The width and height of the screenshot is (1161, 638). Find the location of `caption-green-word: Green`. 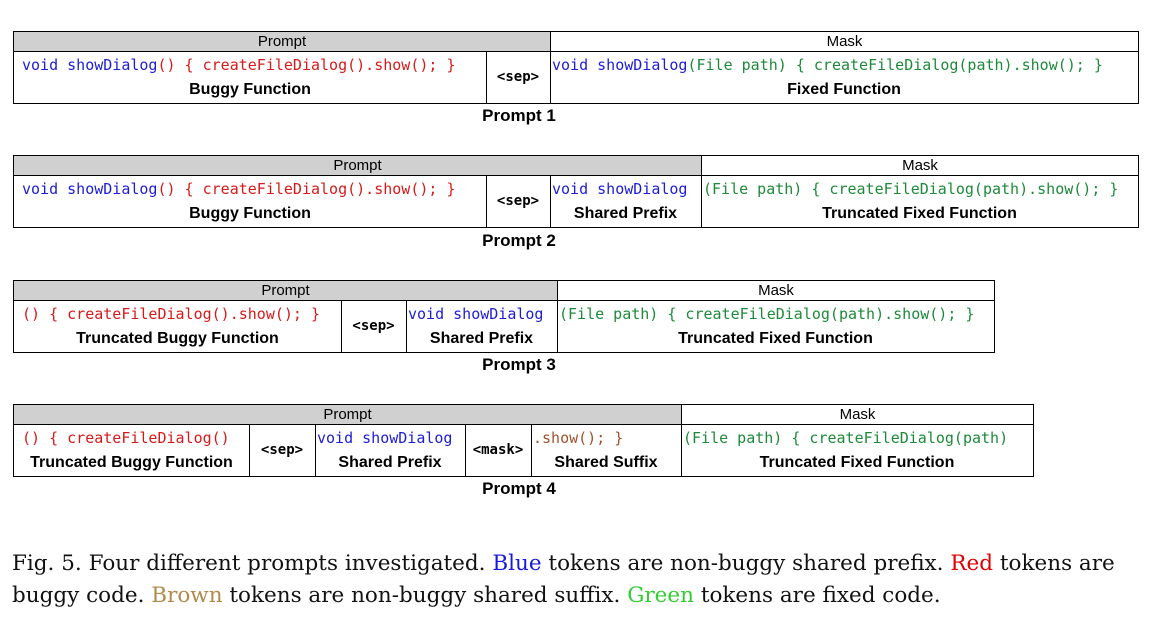

caption-green-word: Green is located at coordinates (660, 595).